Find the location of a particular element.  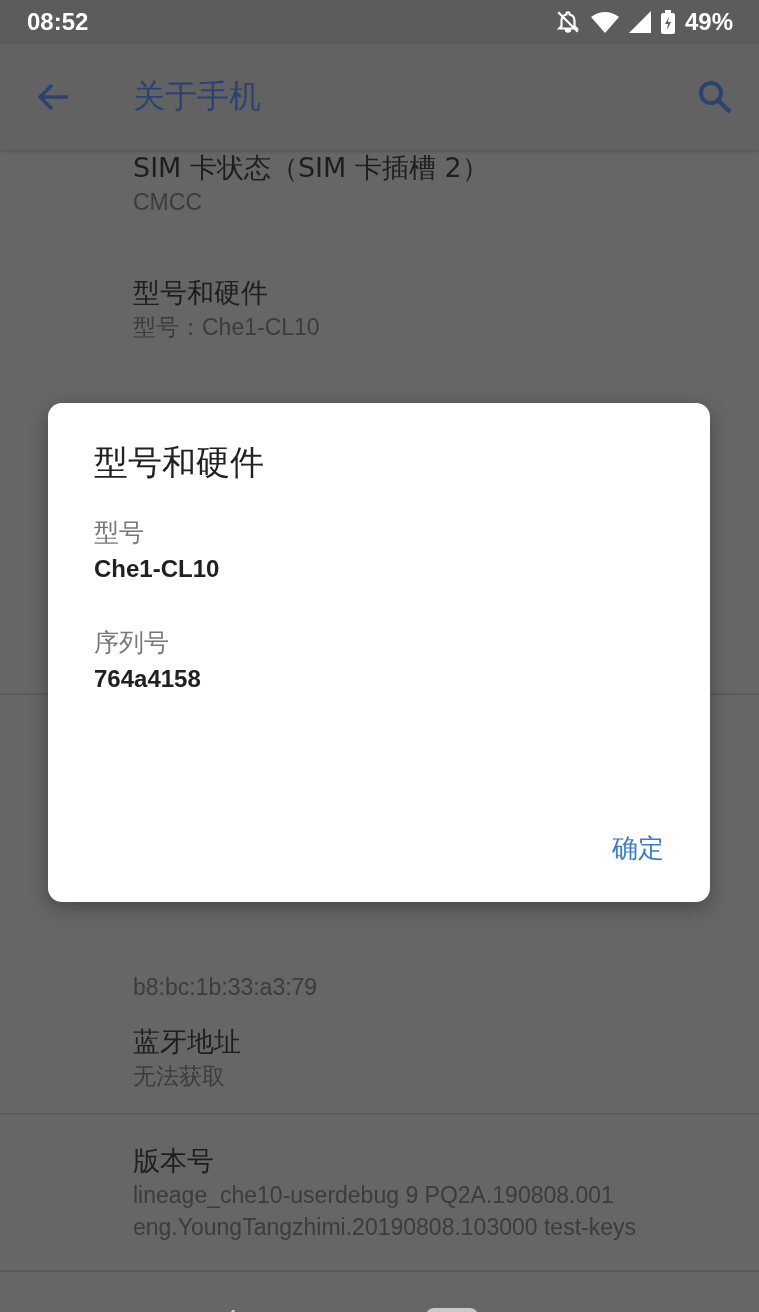

field-value: 764a4158 is located at coordinates (148, 679).